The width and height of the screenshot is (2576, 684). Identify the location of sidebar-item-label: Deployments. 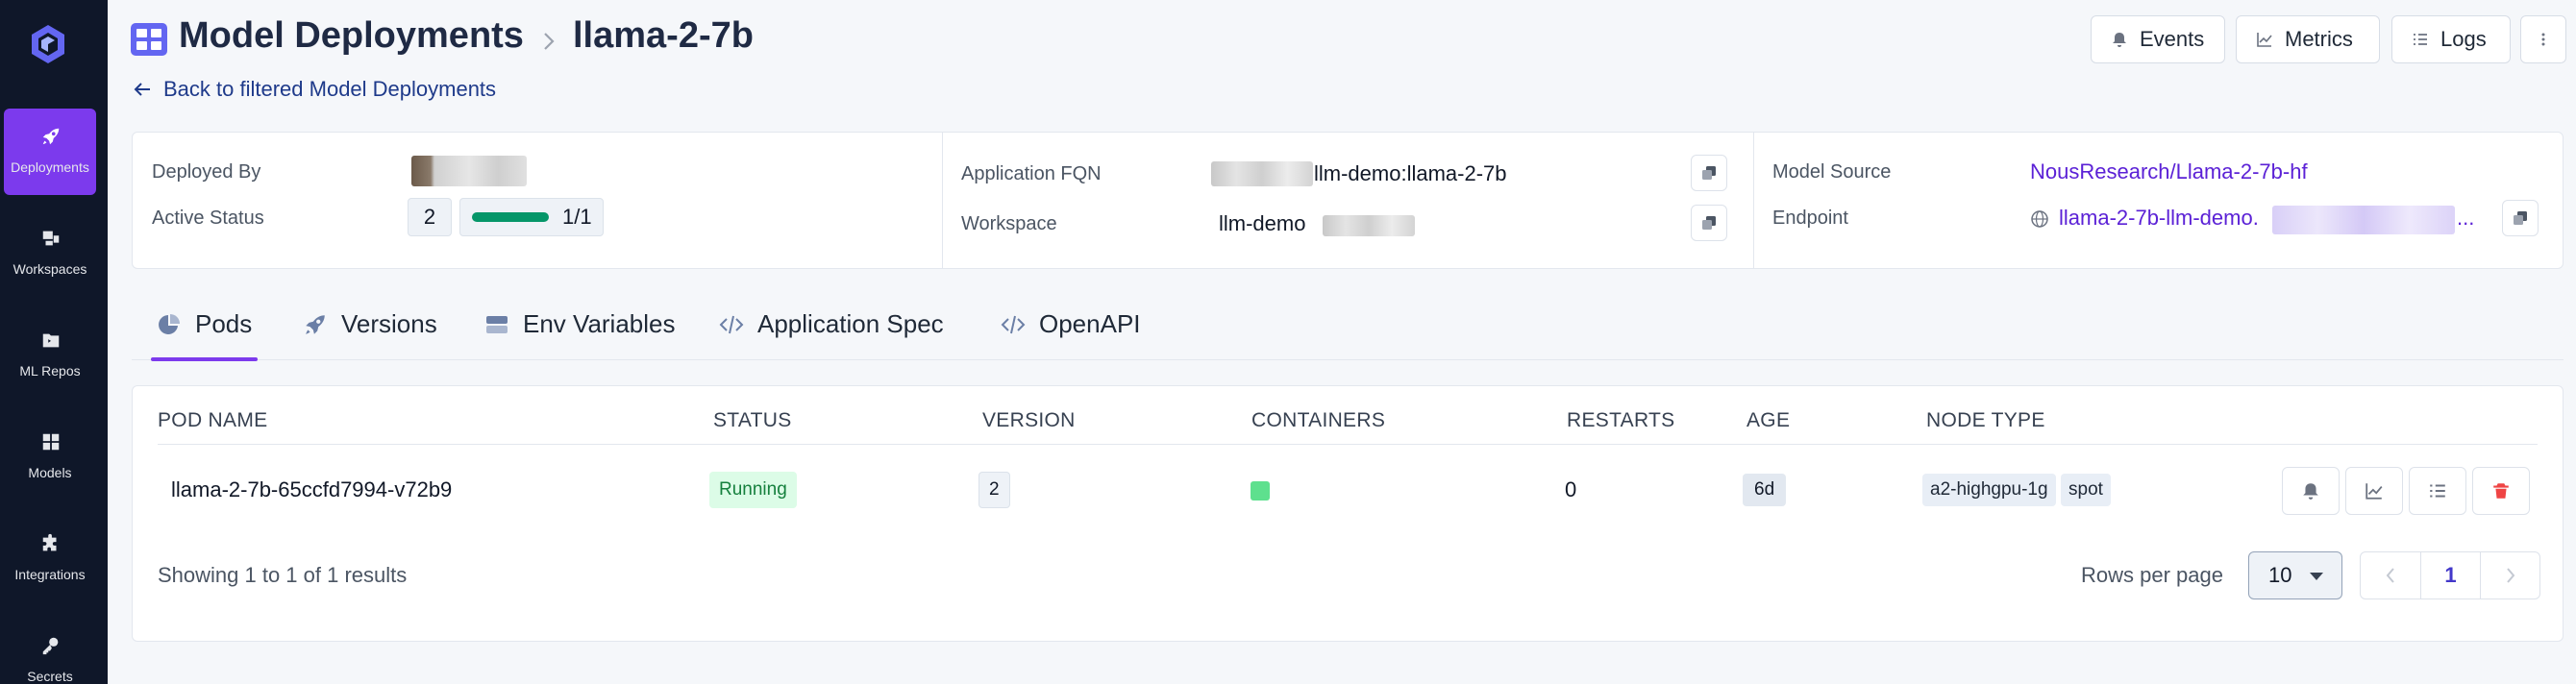
(50, 167).